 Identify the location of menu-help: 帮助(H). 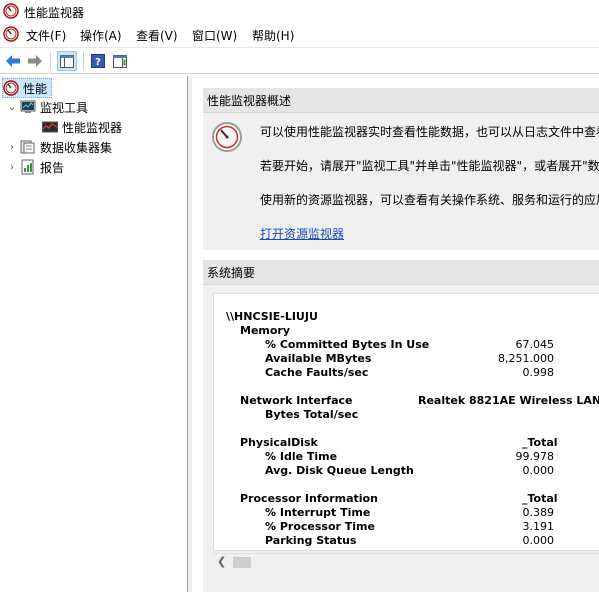
(273, 35).